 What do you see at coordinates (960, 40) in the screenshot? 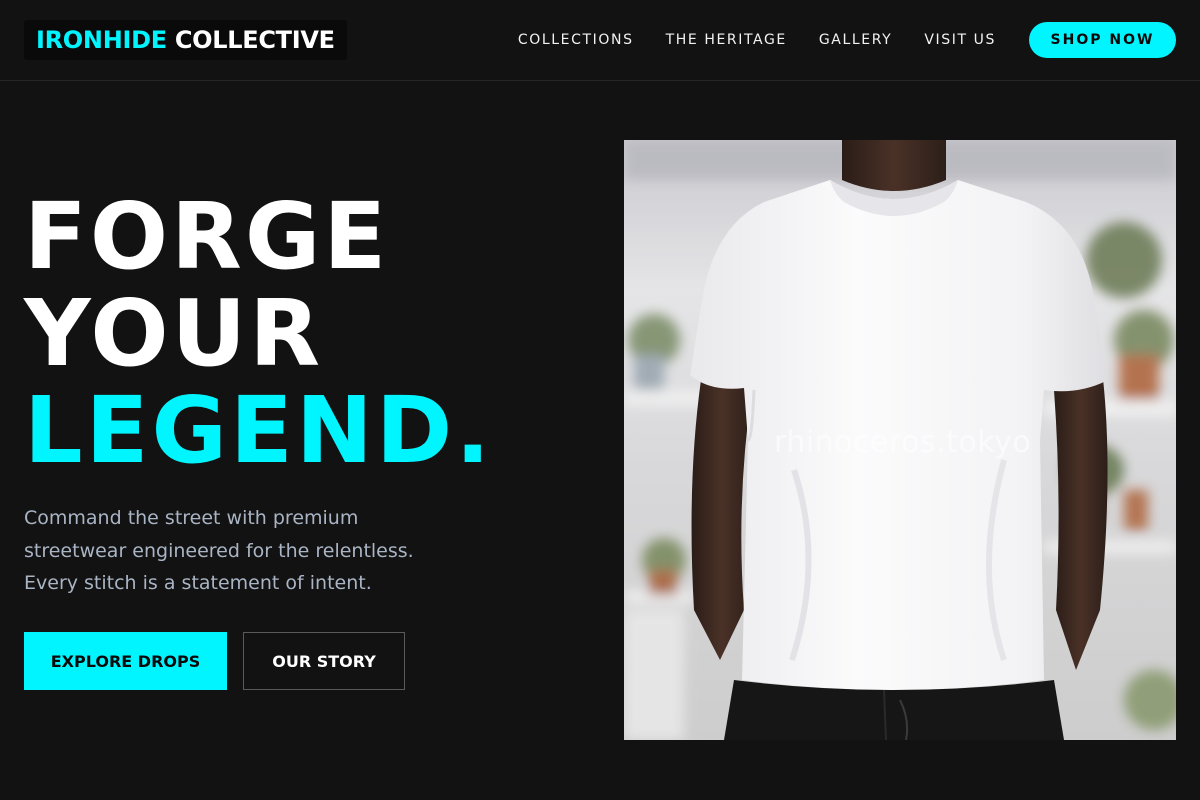
I see `nav-link-visit-us: VISIT US` at bounding box center [960, 40].